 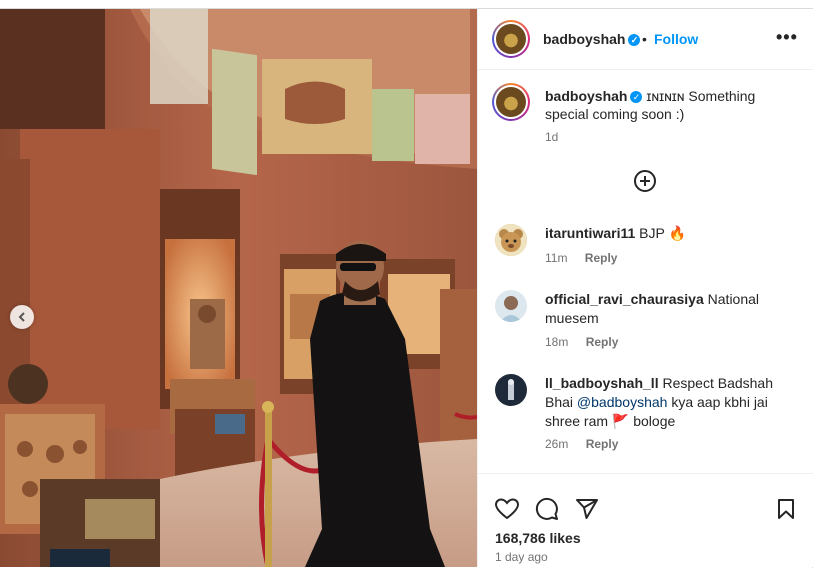 What do you see at coordinates (547, 509) in the screenshot?
I see `comment-icon` at bounding box center [547, 509].